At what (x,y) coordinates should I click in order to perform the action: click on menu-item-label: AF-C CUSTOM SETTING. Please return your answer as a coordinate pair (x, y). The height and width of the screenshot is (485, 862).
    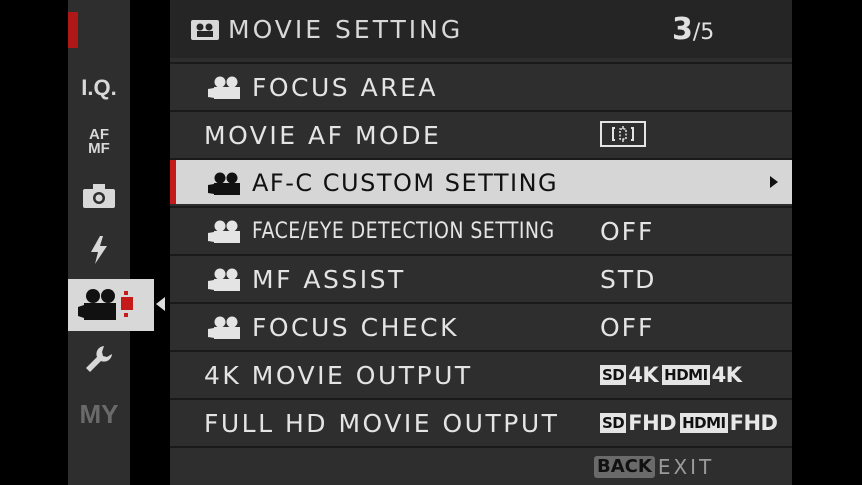
    Looking at the image, I should click on (405, 183).